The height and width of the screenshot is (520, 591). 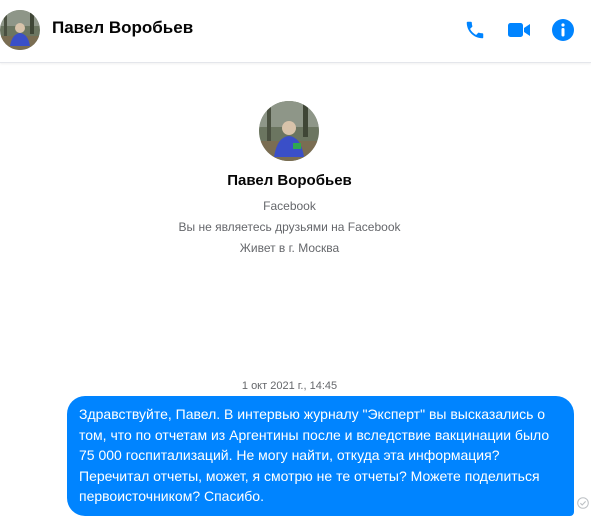 I want to click on message-timestamp: 1 окт 2021 г., 14:45, so click(x=289, y=386).